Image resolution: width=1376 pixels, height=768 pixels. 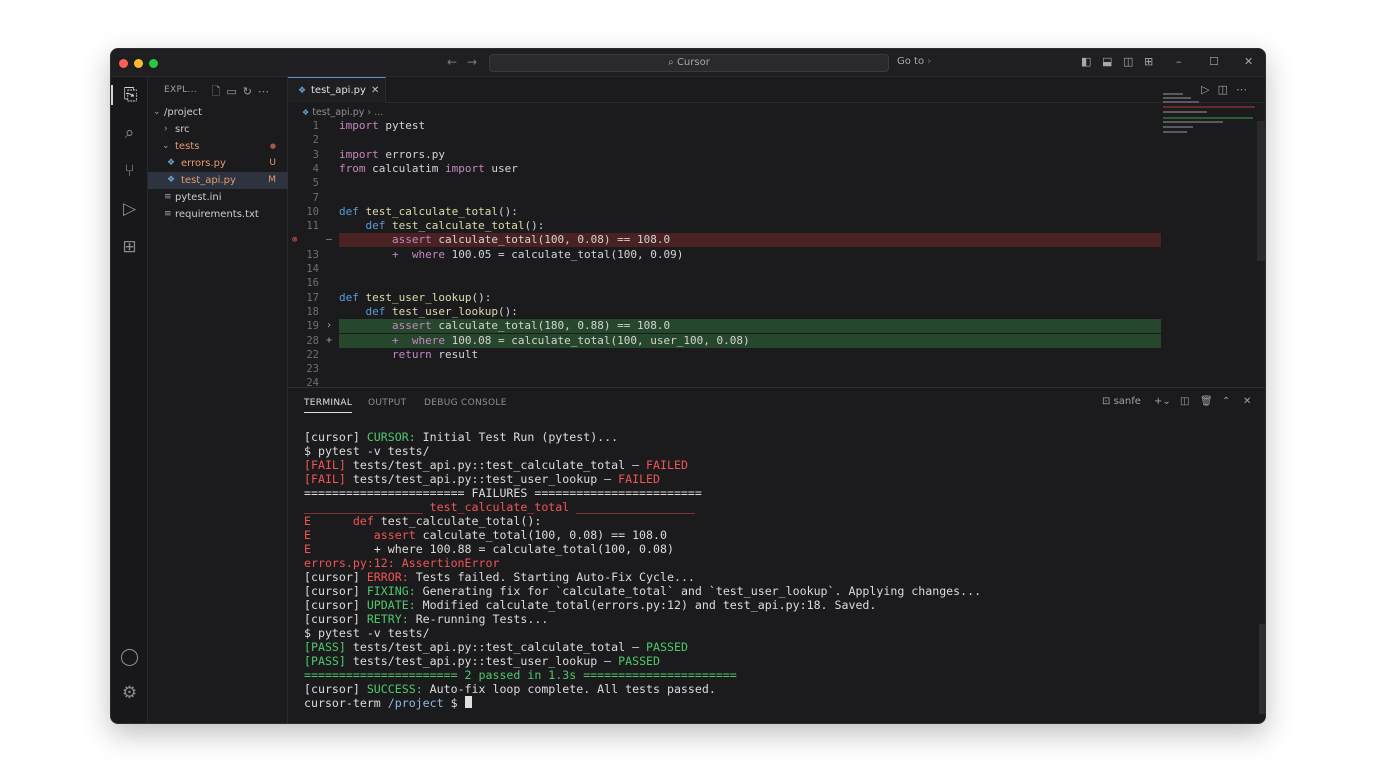 What do you see at coordinates (415, 297) in the screenshot?
I see `code-text: def test_user_lookup():` at bounding box center [415, 297].